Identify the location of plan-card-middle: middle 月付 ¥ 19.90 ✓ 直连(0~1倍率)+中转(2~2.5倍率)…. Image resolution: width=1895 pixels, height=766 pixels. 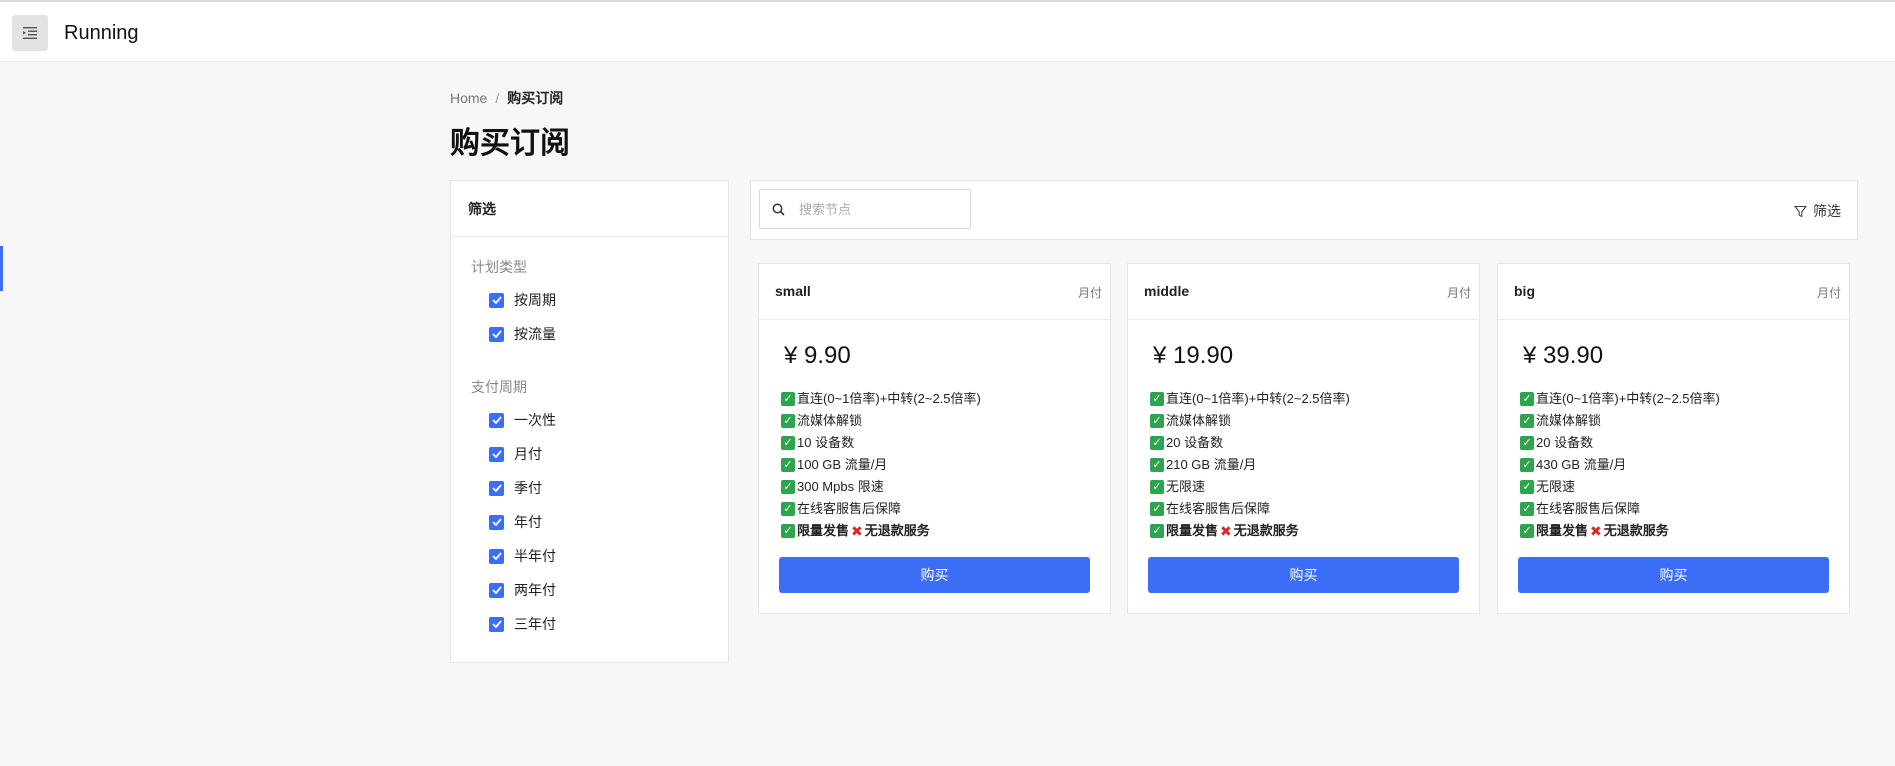
(1303, 438).